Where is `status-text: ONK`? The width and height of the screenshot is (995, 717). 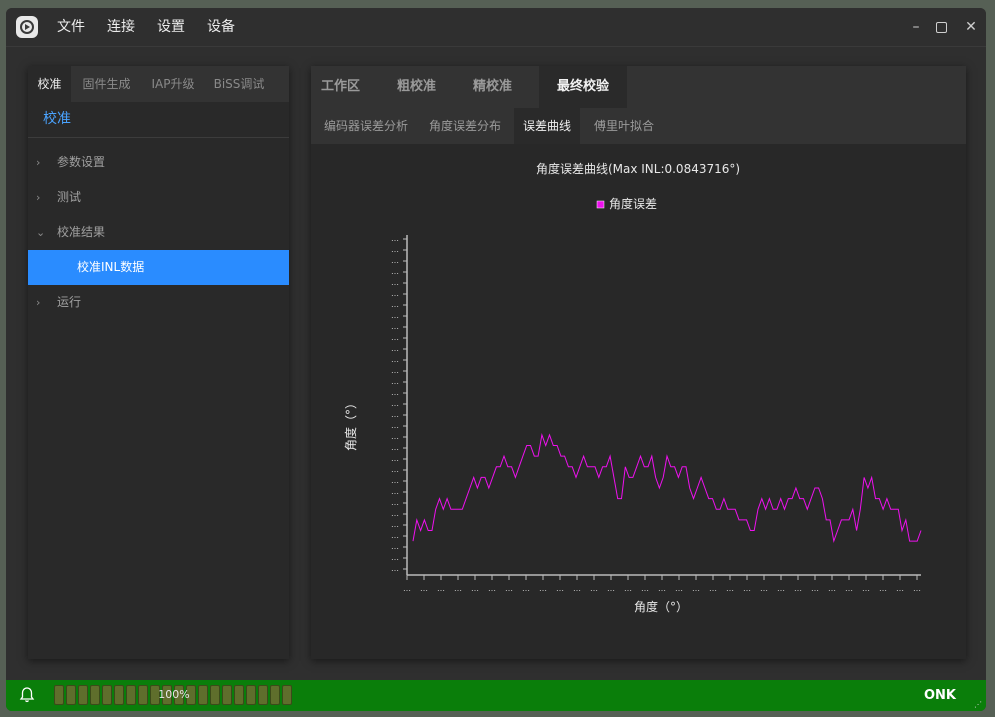 status-text: ONK is located at coordinates (940, 695).